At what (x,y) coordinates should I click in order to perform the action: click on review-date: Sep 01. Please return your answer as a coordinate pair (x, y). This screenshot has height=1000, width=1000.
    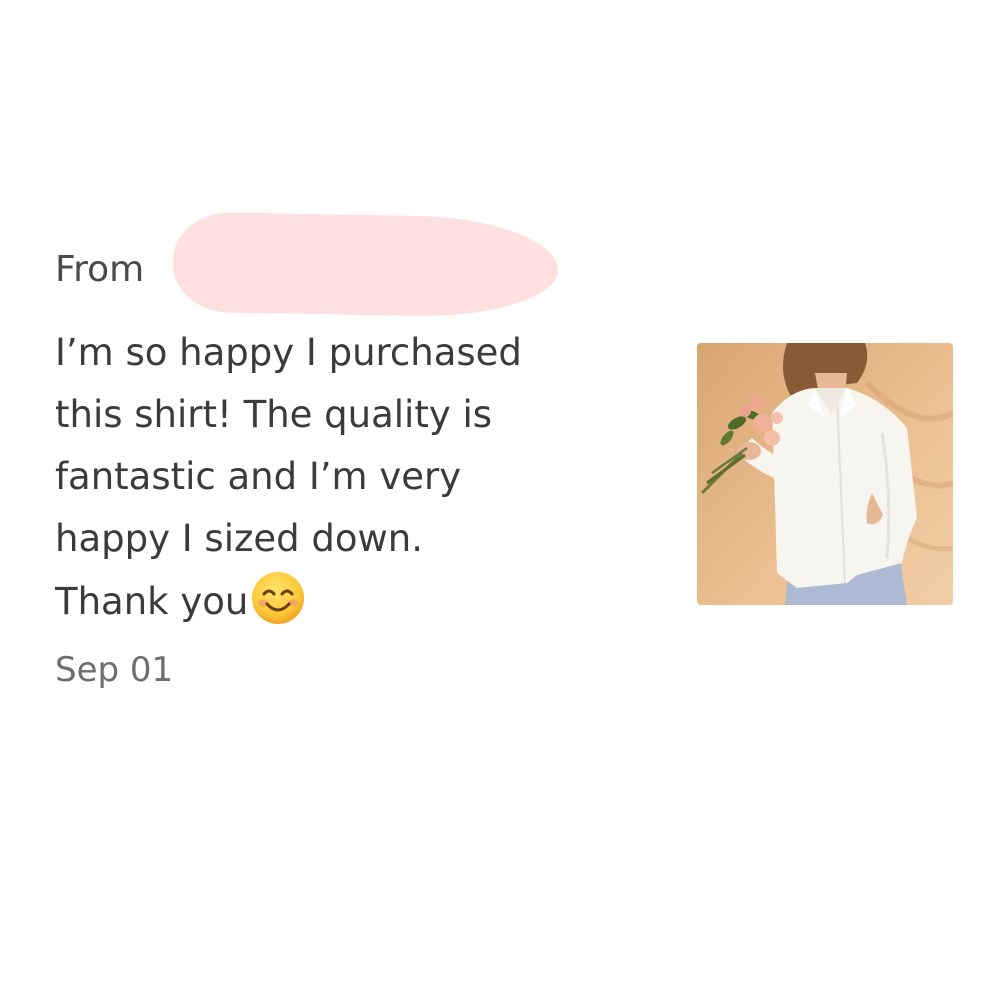
    Looking at the image, I should click on (114, 670).